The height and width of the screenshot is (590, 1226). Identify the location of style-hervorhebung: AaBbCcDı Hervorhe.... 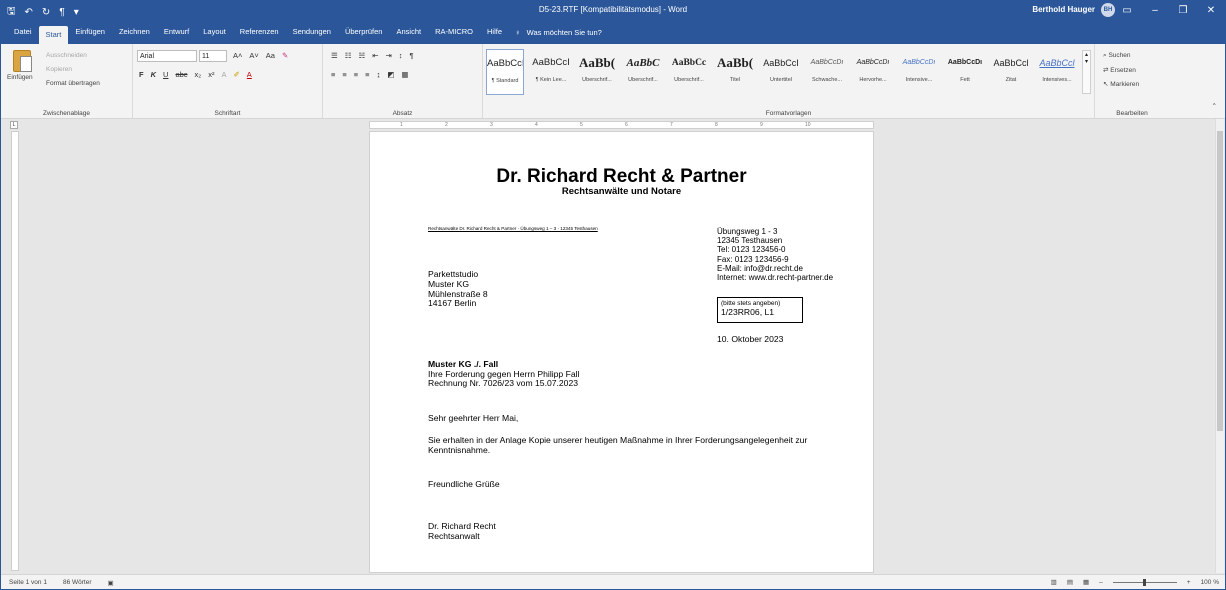
(873, 72).